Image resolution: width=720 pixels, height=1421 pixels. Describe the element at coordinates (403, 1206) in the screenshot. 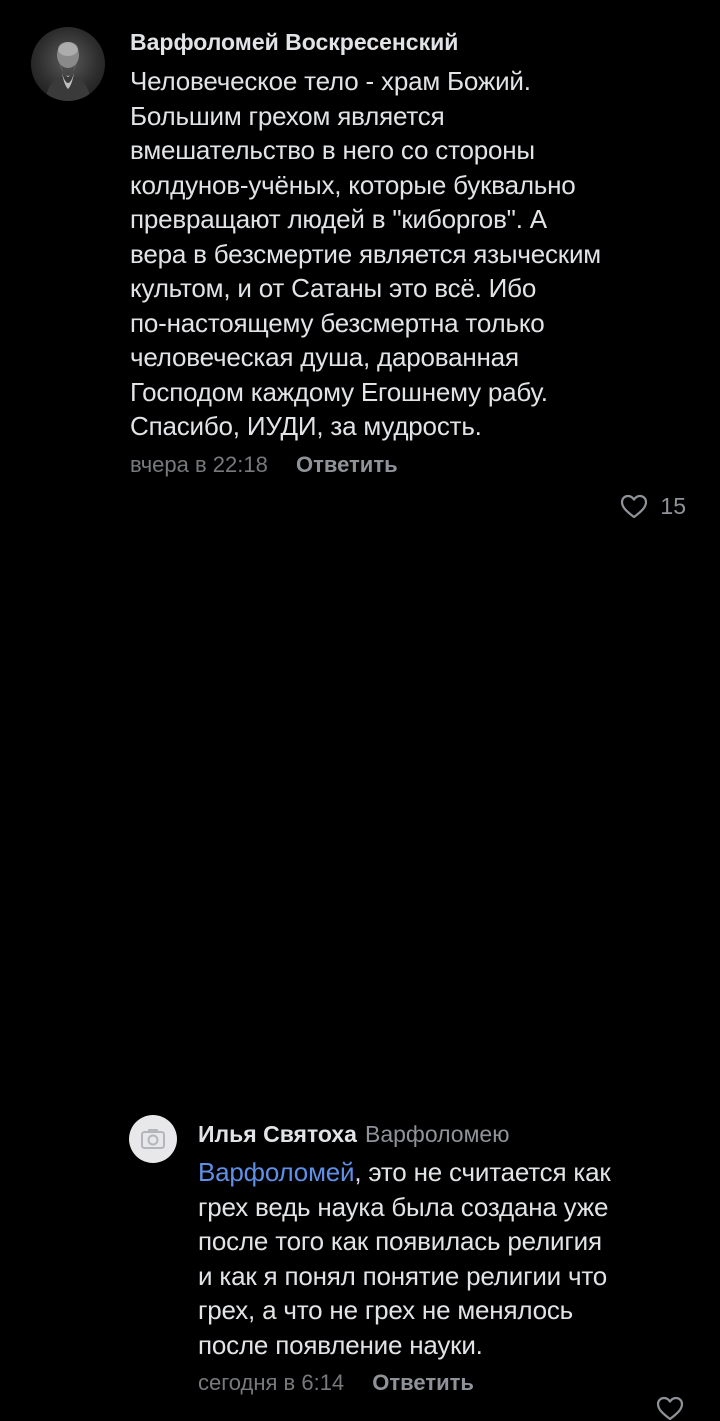

I see `comment-line: грех ведь наука была создана уже` at that location.